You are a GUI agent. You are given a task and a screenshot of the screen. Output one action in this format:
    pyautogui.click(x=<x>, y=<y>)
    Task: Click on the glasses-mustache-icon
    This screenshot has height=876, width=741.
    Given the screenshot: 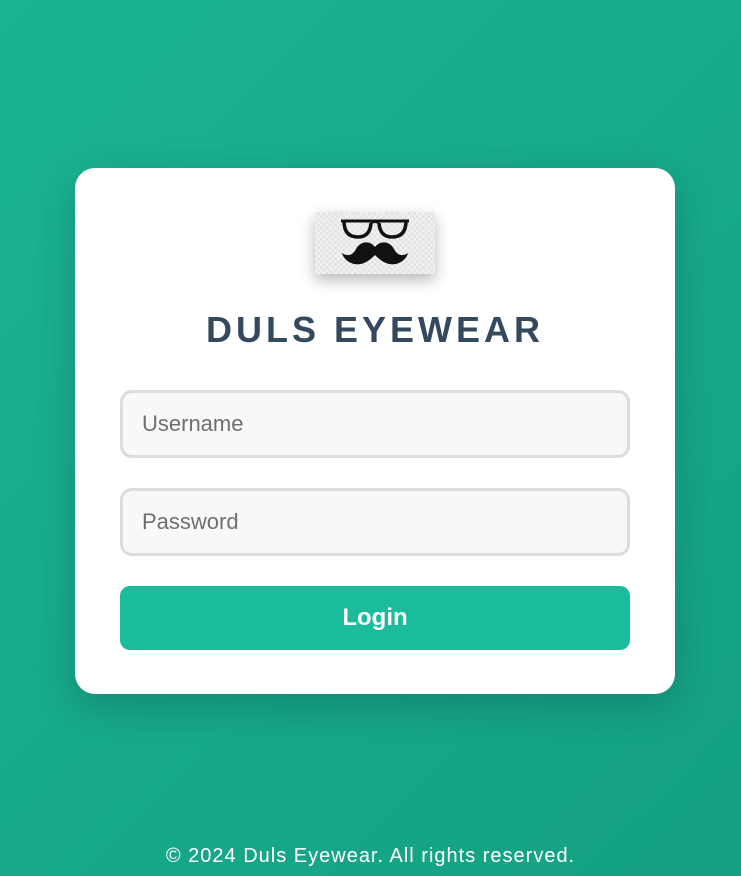 What is the action you would take?
    pyautogui.click(x=375, y=242)
    